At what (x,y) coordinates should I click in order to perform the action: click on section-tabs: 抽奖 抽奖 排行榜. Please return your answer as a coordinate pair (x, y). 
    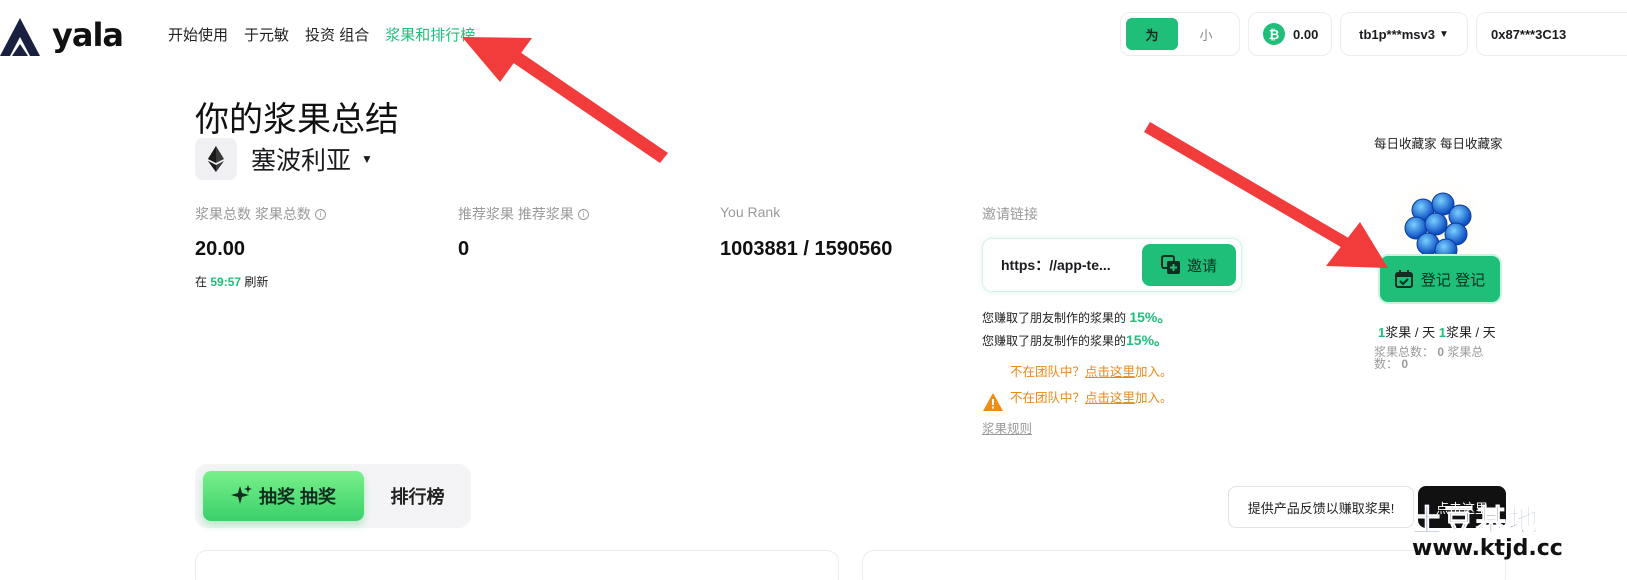
    Looking at the image, I should click on (333, 496).